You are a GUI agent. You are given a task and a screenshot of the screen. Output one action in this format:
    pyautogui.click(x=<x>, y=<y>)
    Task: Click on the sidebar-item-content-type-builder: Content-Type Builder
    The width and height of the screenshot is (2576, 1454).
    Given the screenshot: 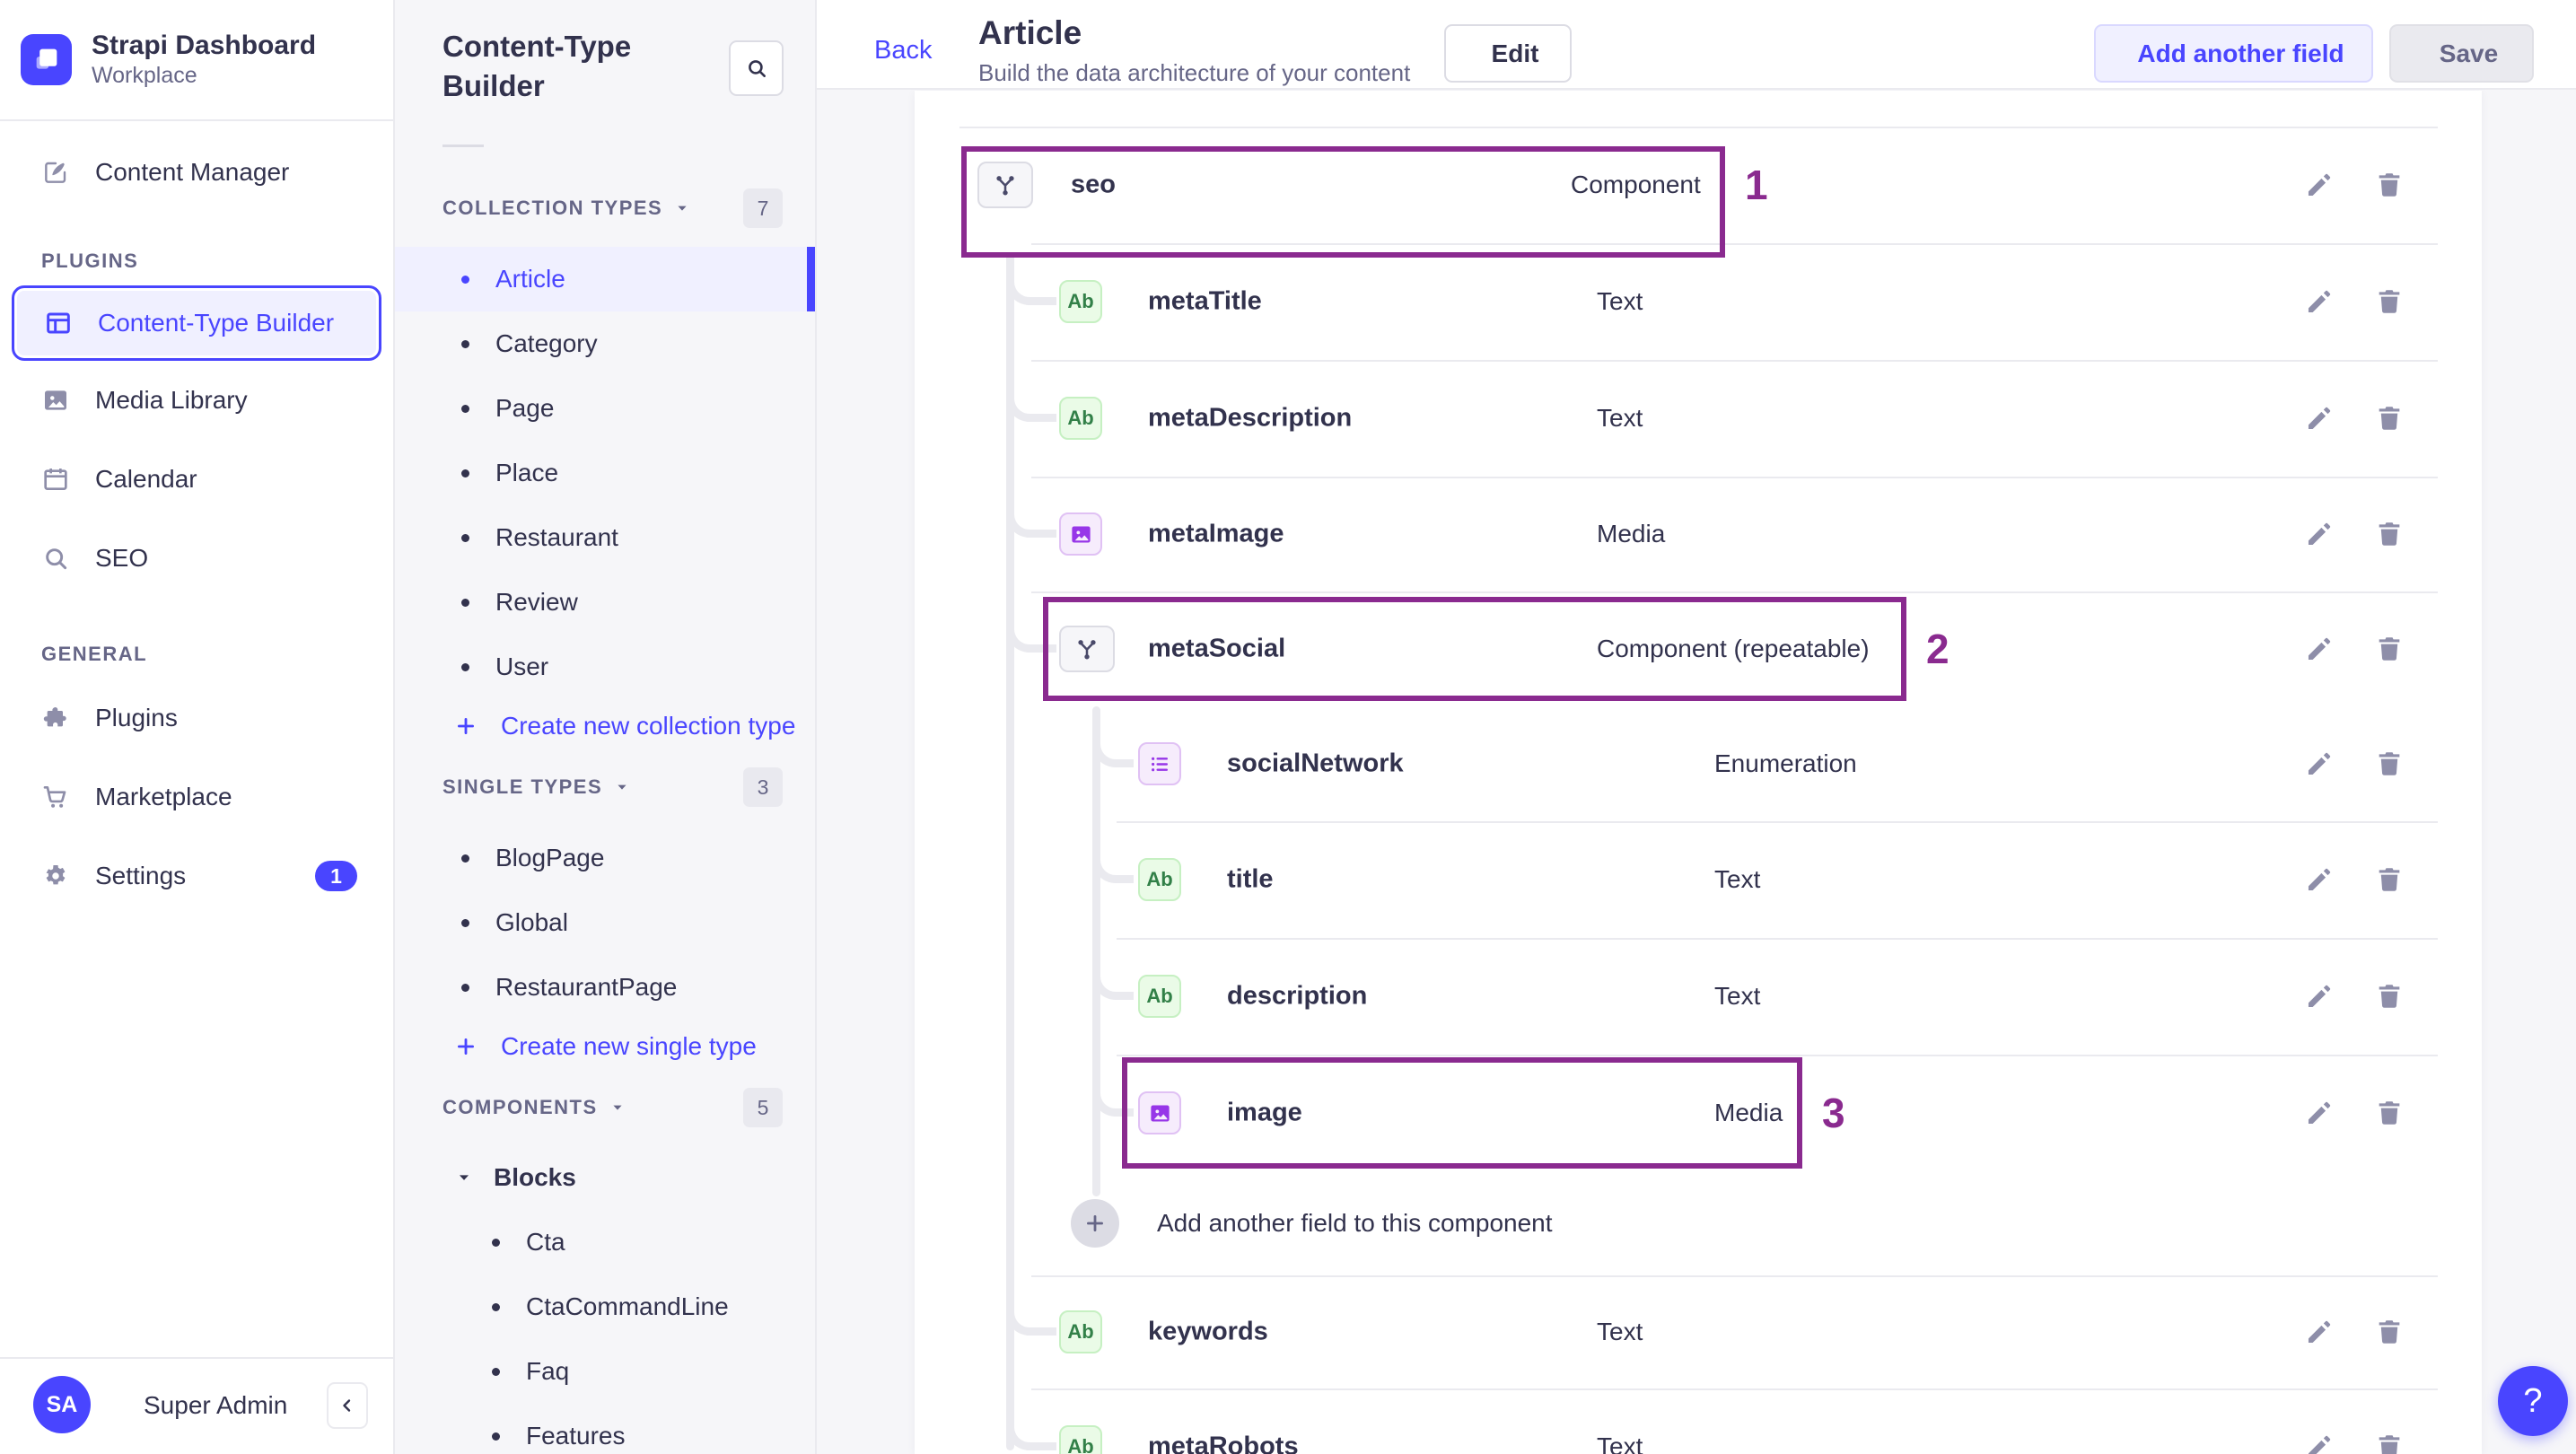 What is the action you would take?
    pyautogui.click(x=196, y=323)
    